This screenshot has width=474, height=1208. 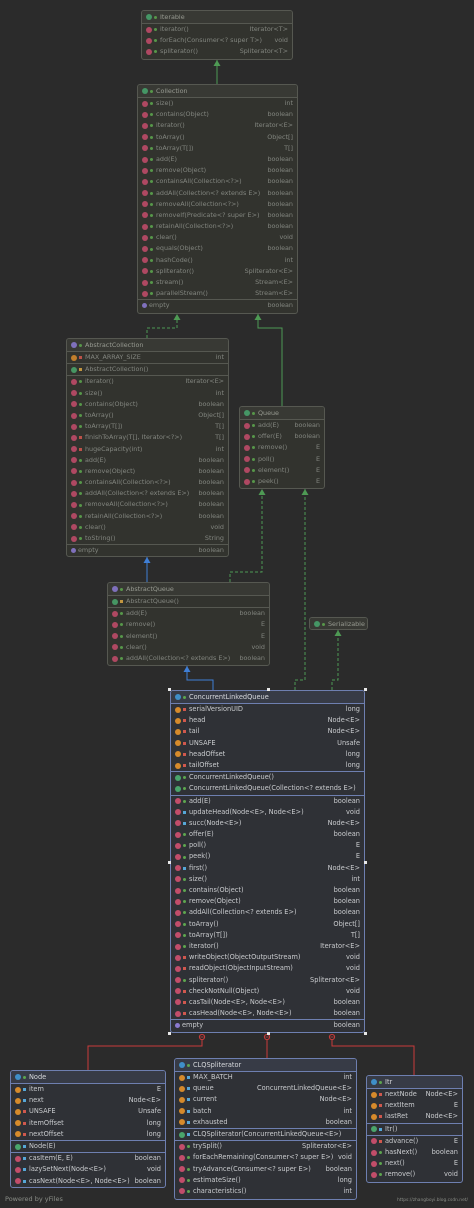 What do you see at coordinates (88, 1146) in the screenshot?
I see `member-row: Node(E)` at bounding box center [88, 1146].